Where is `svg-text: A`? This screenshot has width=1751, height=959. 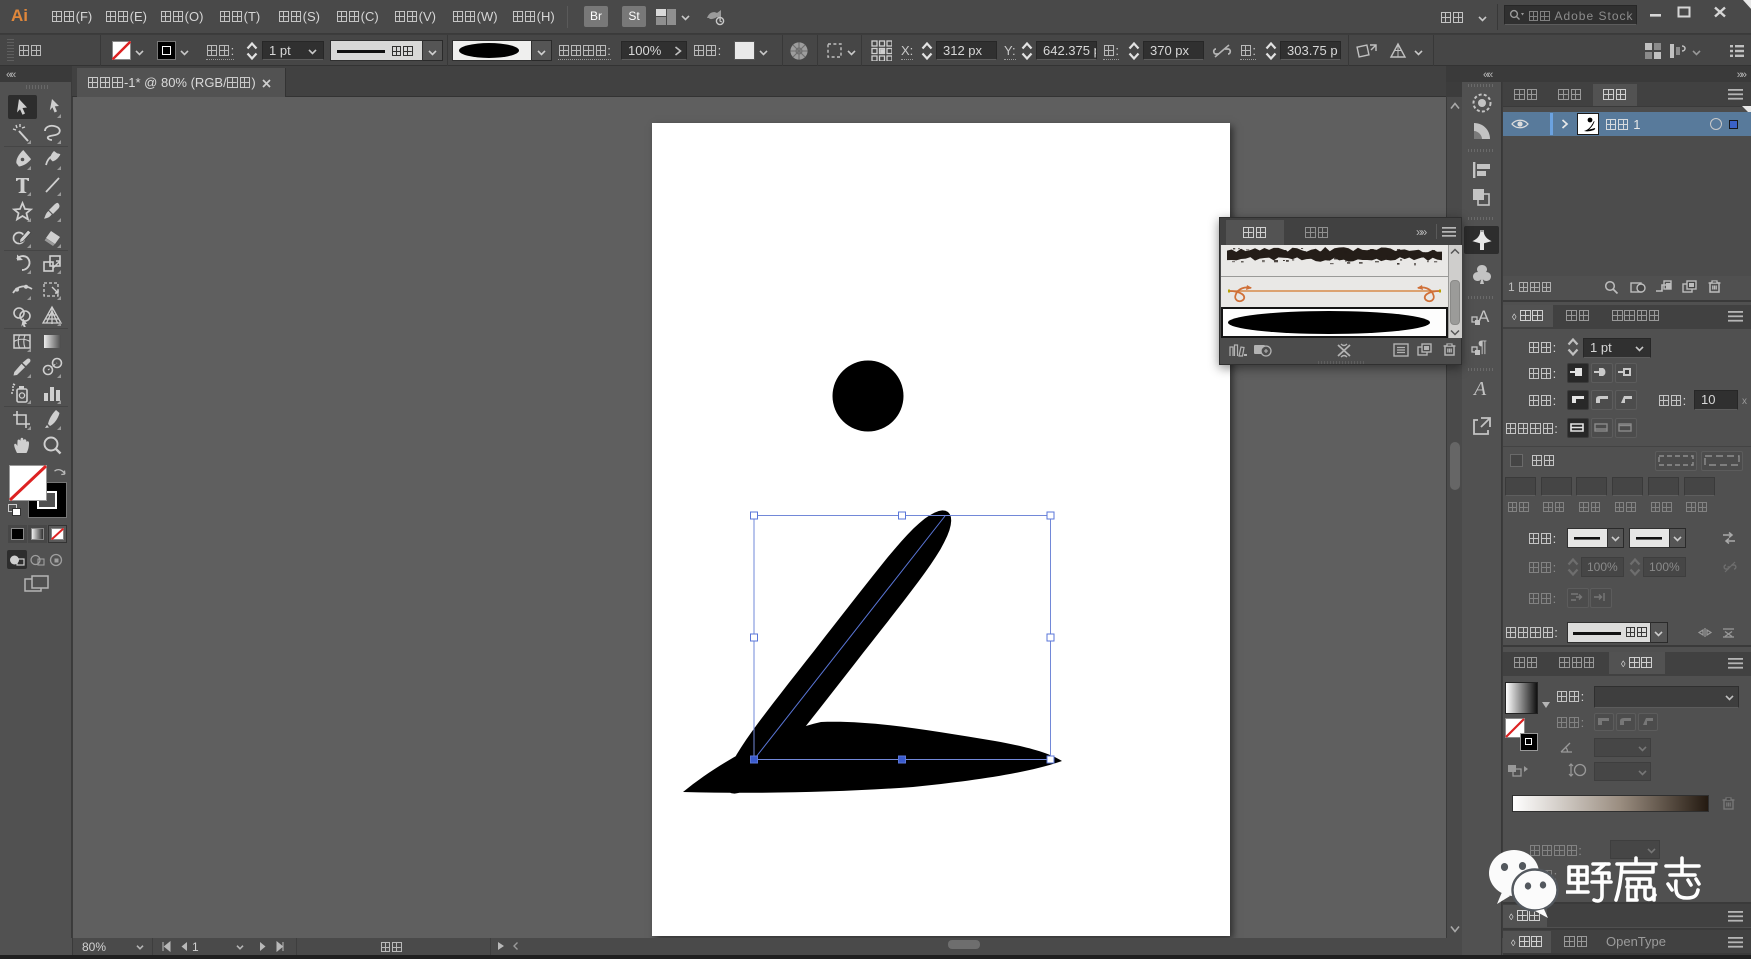 svg-text: A is located at coordinates (1479, 389).